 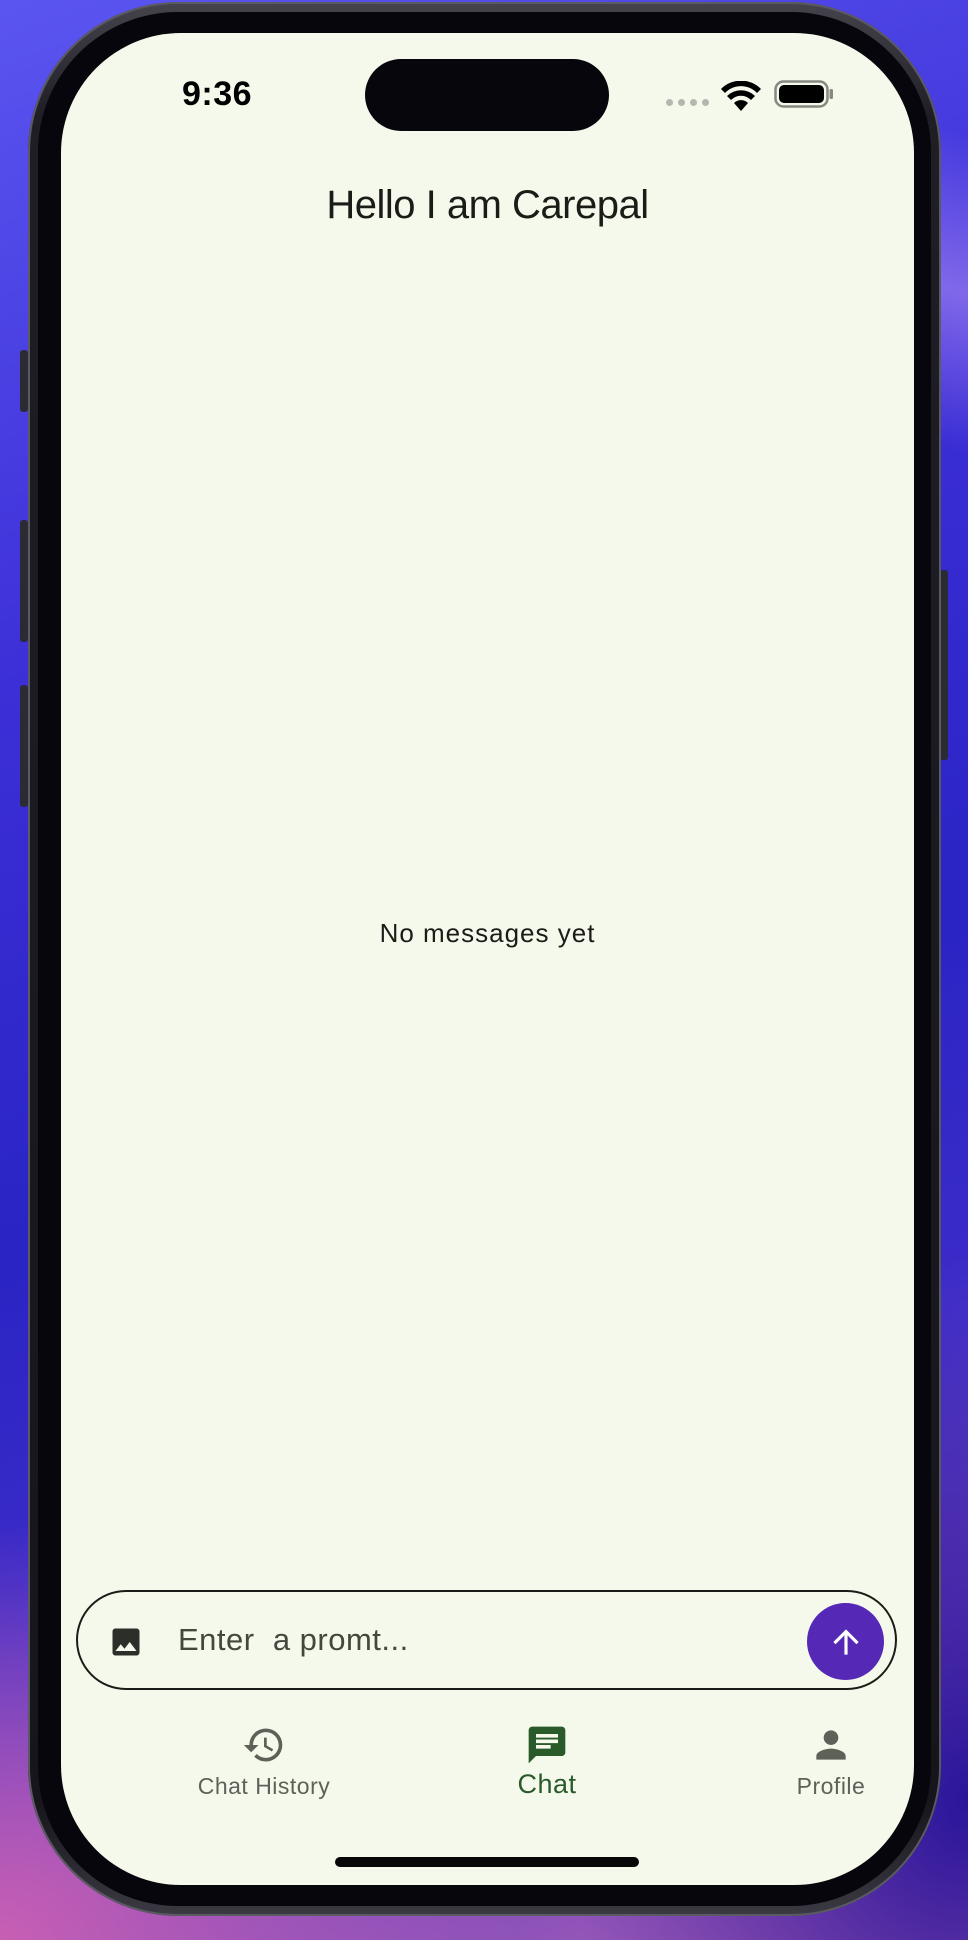 What do you see at coordinates (803, 94) in the screenshot?
I see `battery-icon` at bounding box center [803, 94].